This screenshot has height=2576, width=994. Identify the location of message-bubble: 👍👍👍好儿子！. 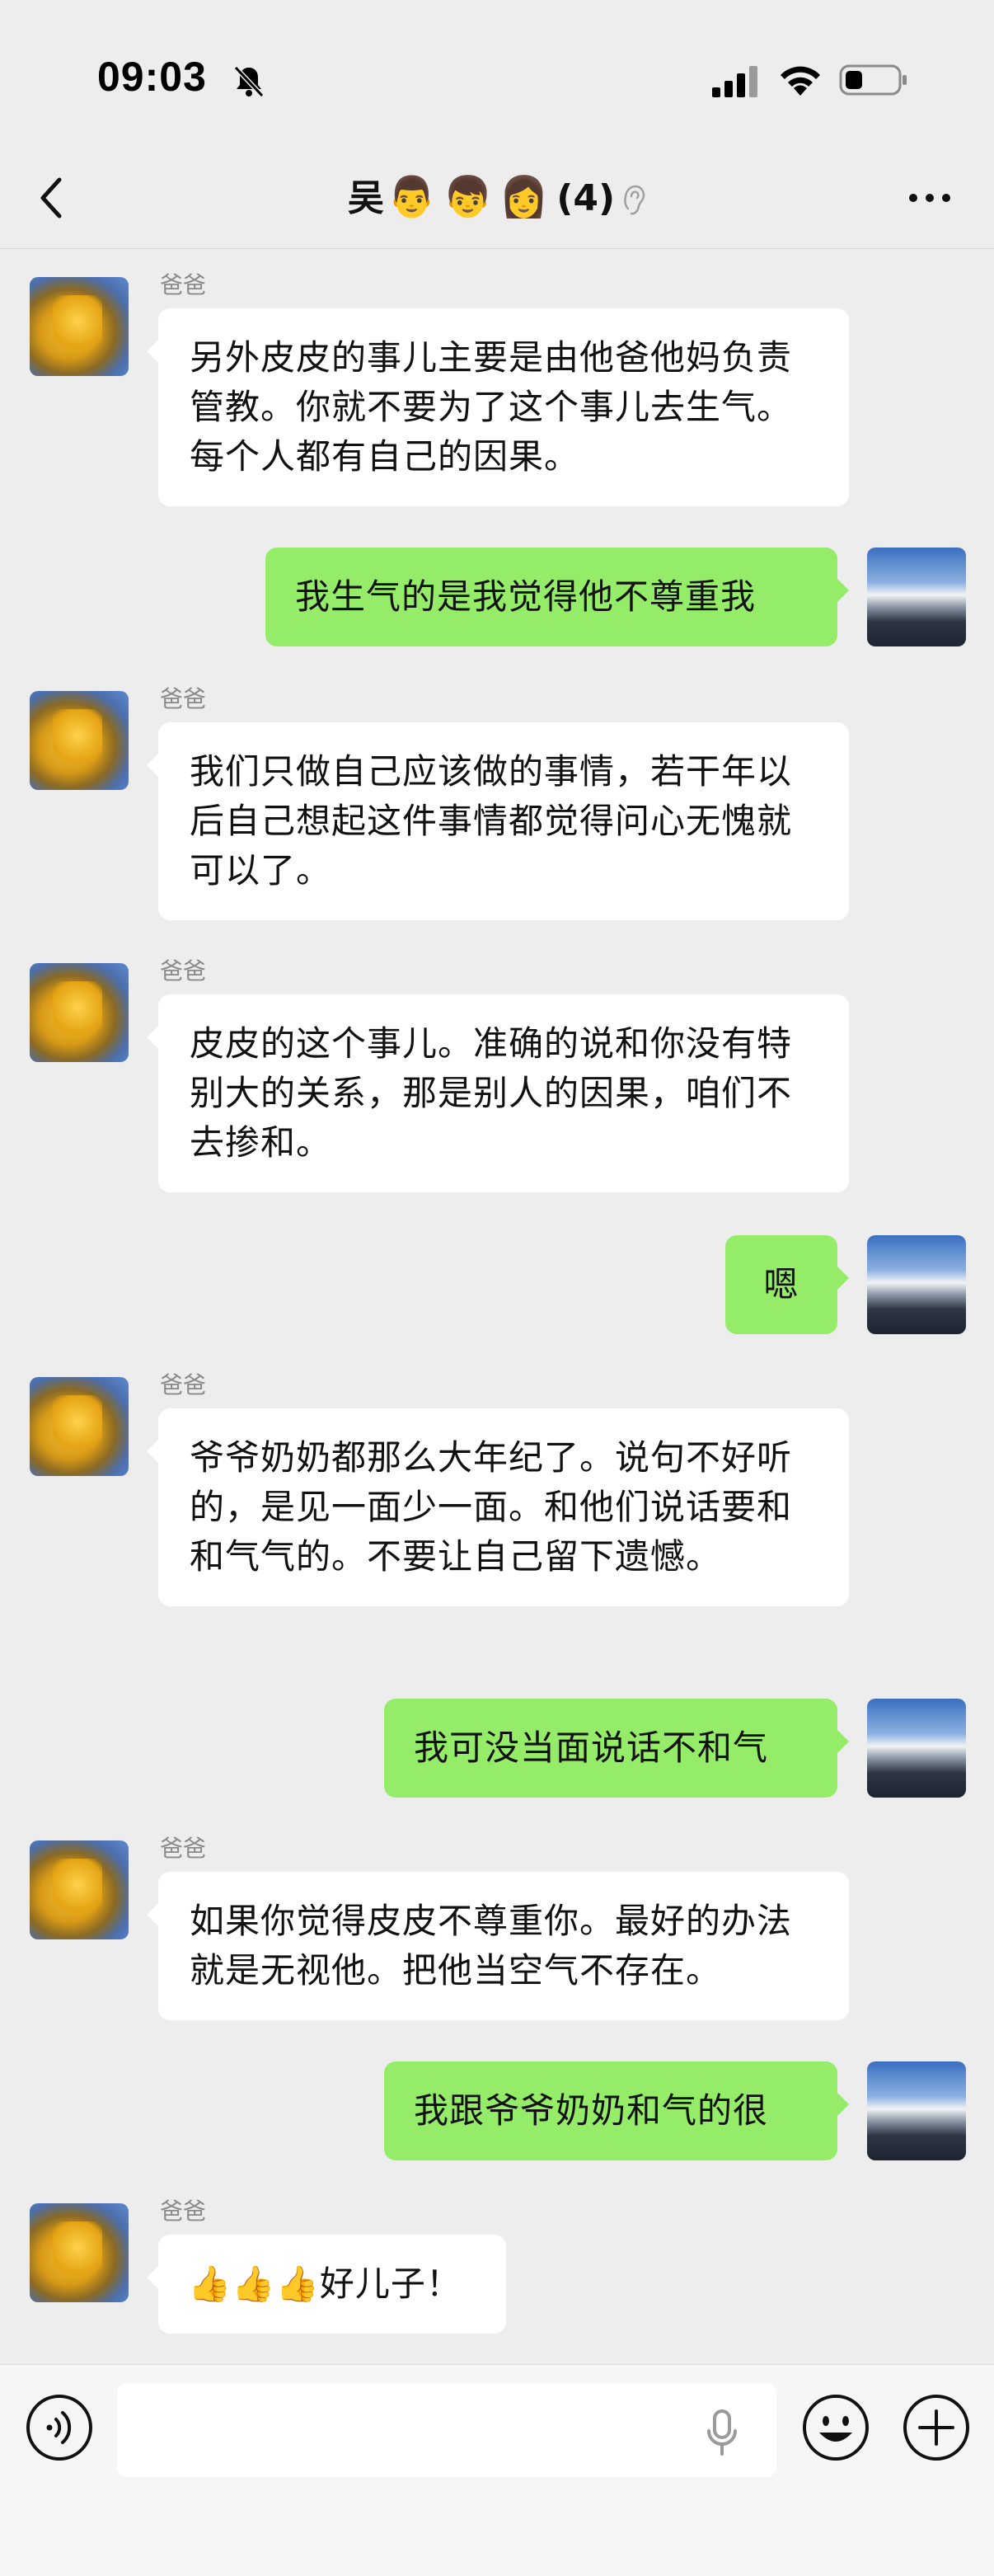
(326, 2284).